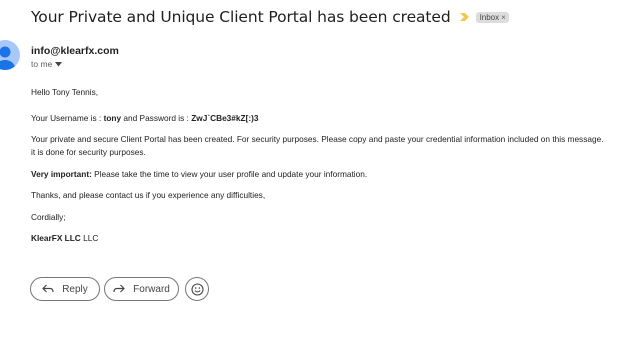  Describe the element at coordinates (225, 118) in the screenshot. I see `password-value: ZwJ`CBe3#kZ[:)3` at that location.